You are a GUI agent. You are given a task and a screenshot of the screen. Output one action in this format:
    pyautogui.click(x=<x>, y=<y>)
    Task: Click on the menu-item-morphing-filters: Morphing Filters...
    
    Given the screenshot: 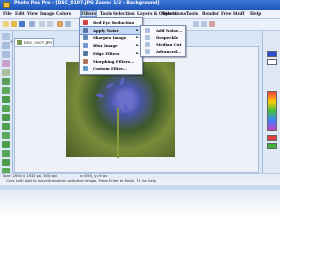 What is the action you would take?
    pyautogui.click(x=111, y=61)
    